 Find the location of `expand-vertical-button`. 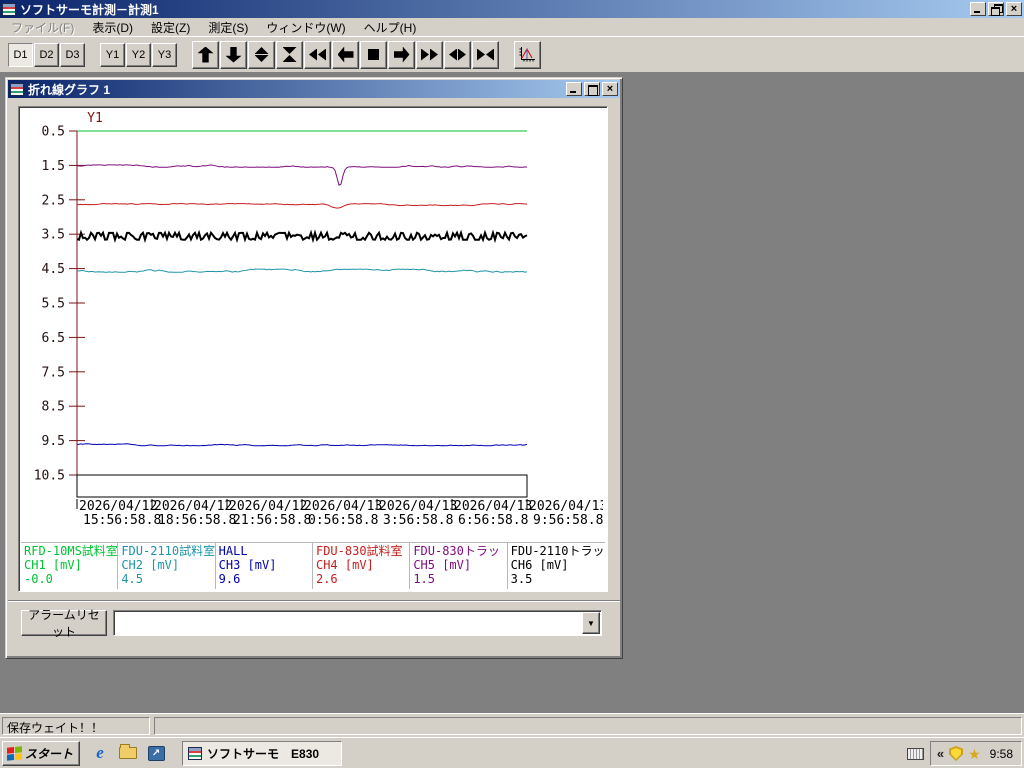

expand-vertical-button is located at coordinates (261, 54).